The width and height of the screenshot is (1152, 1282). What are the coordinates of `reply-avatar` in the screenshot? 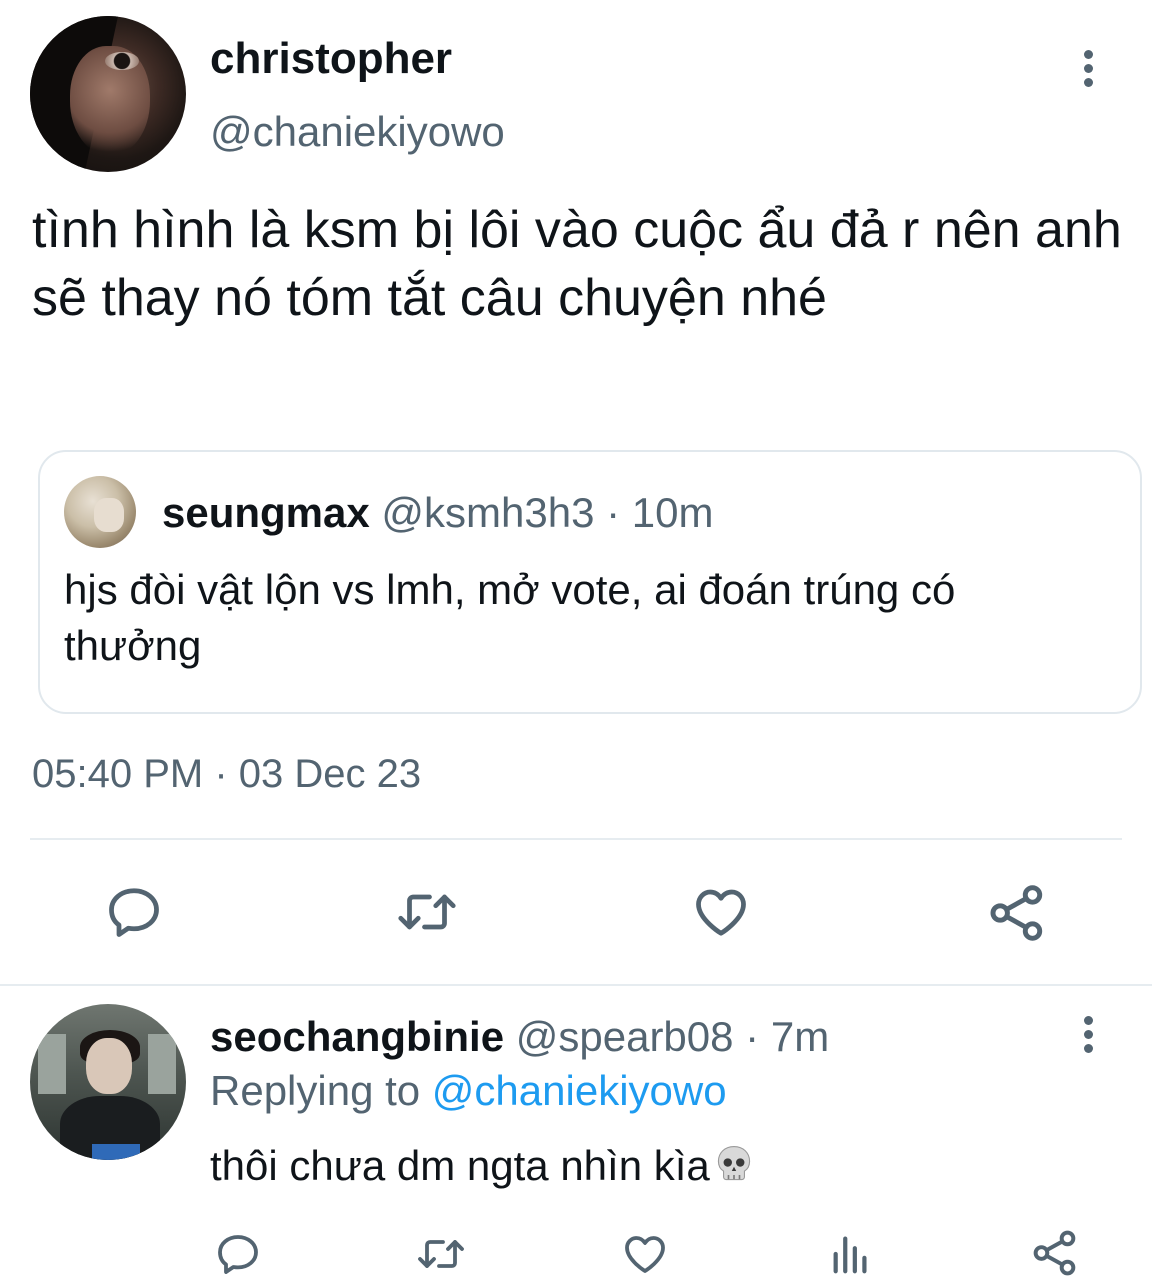 It's located at (108, 1082).